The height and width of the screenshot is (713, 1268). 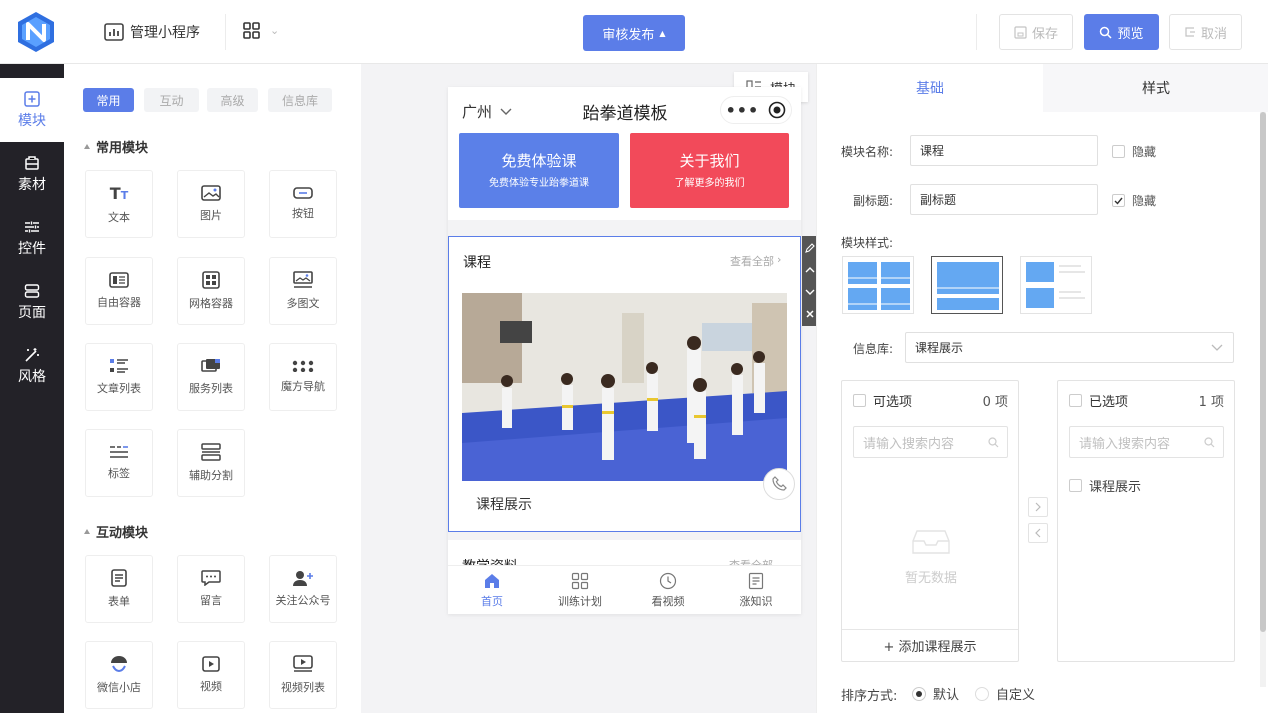 I want to click on module-grid-container: 网格容器, so click(x=211, y=291).